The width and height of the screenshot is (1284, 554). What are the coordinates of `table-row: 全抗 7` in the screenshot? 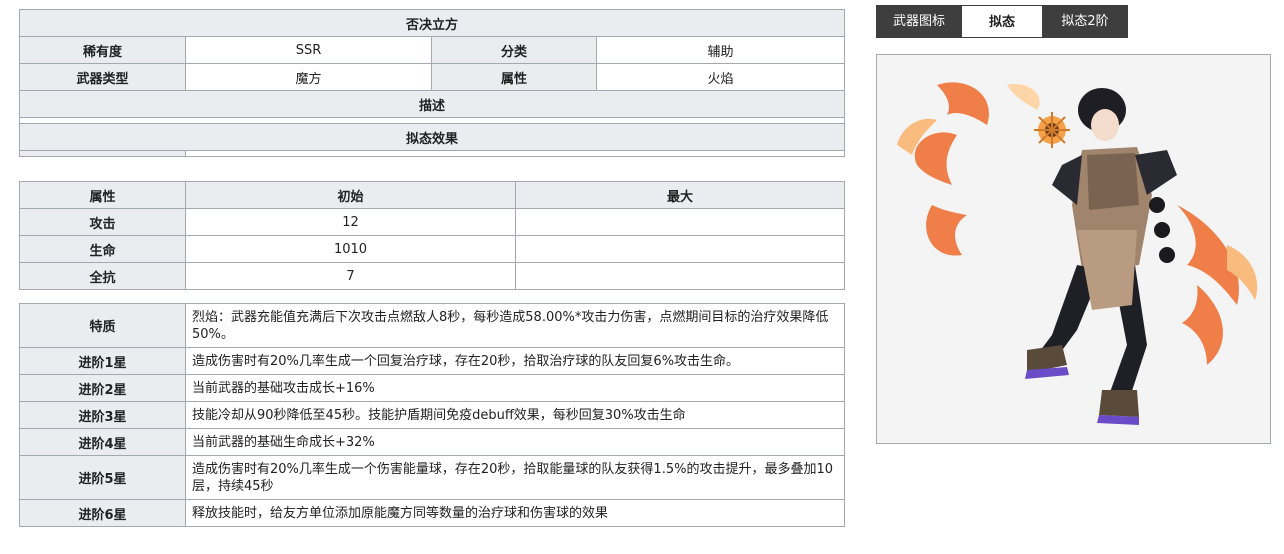 It's located at (432, 276).